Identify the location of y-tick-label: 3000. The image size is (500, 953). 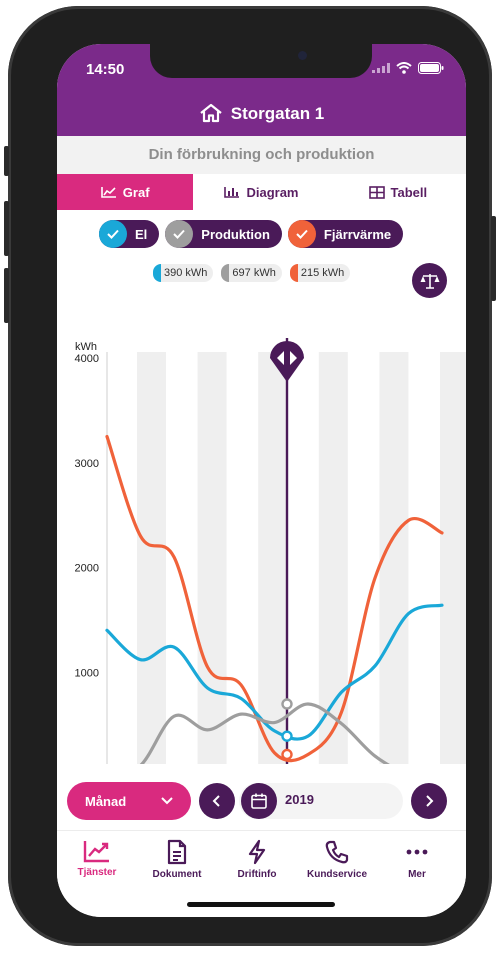
(87, 464).